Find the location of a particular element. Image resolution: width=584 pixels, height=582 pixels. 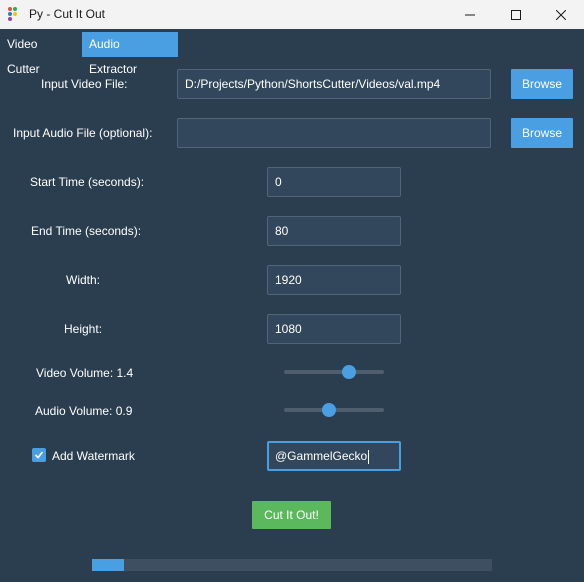

app-icon is located at coordinates (15, 14).